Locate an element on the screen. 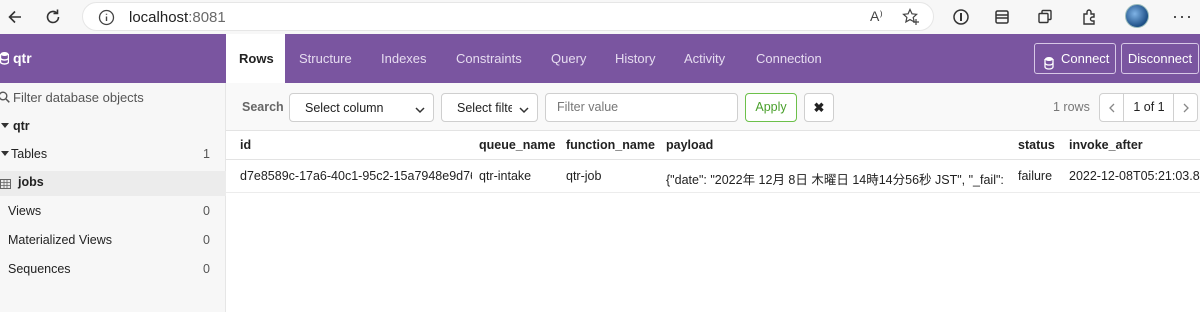 This screenshot has height=312, width=1200. refresh-icon is located at coordinates (53, 17).